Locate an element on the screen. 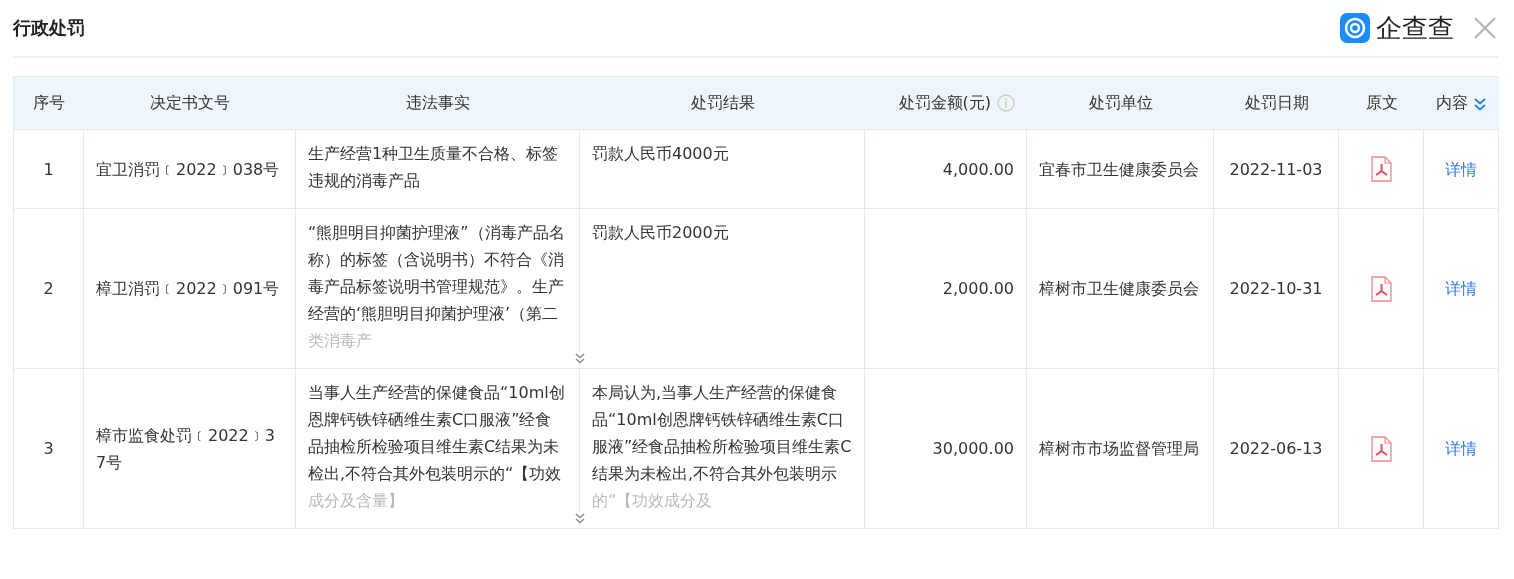 The width and height of the screenshot is (1514, 579). table-cell-text: 2022-11-03 is located at coordinates (1276, 169).